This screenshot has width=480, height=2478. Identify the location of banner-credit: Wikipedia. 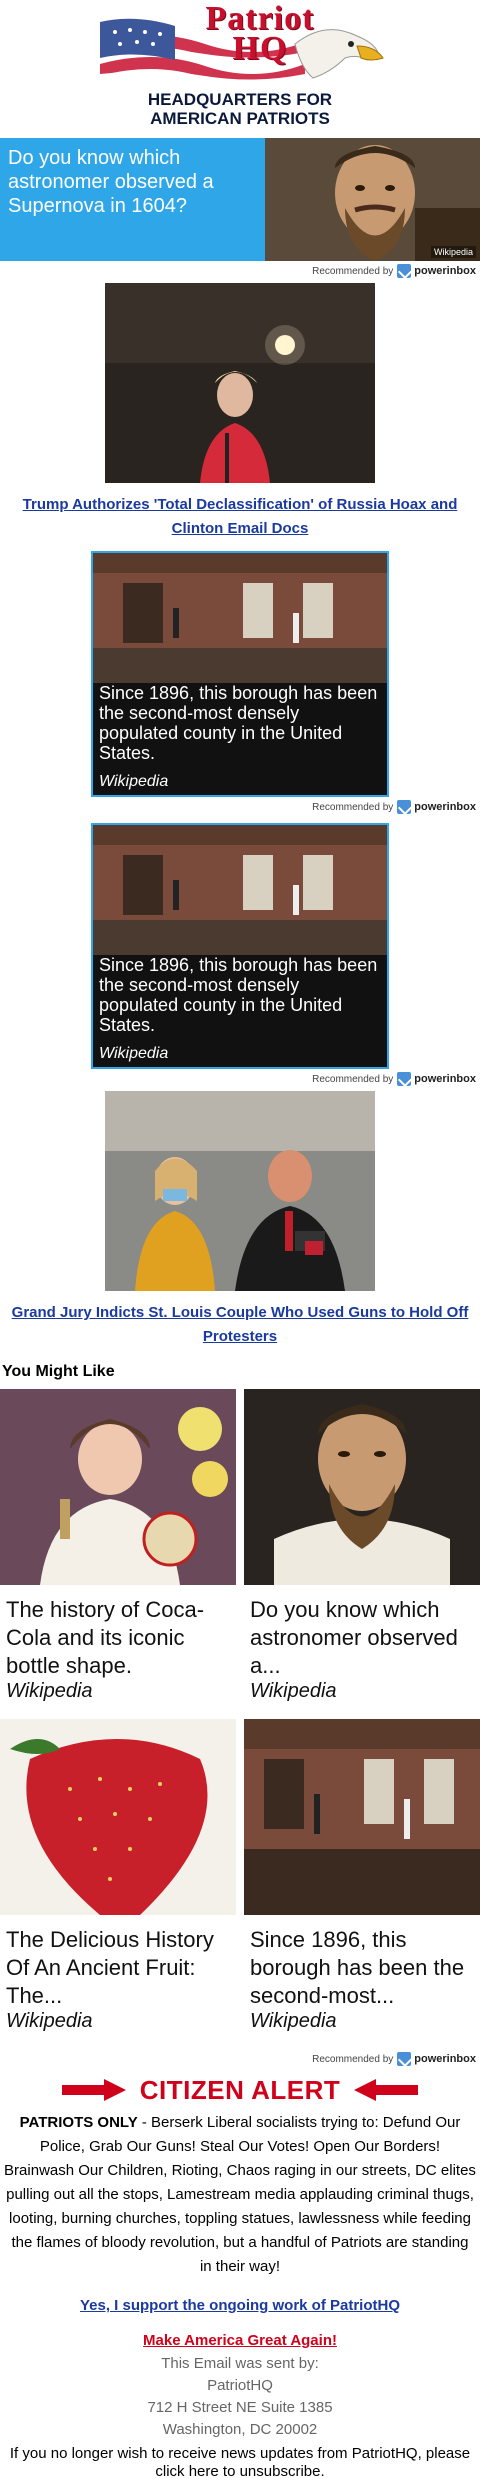
(453, 252).